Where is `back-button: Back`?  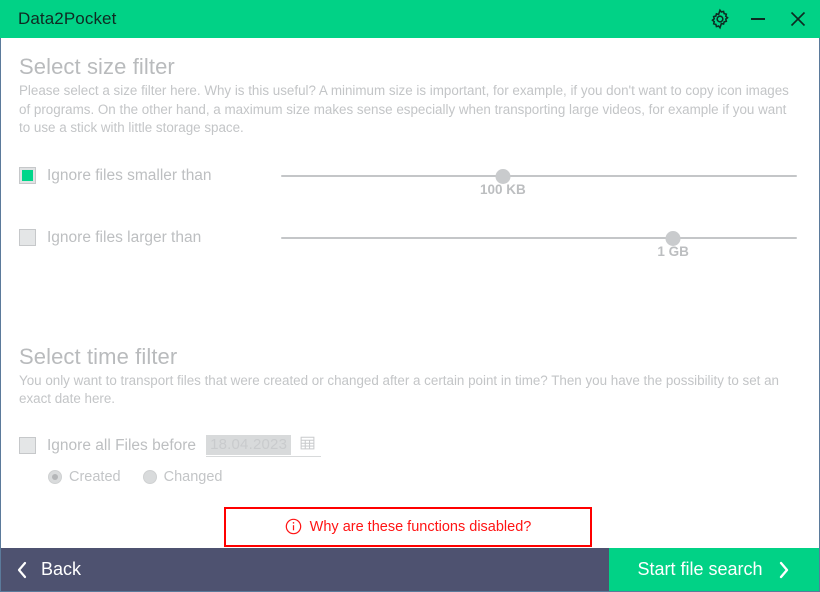 back-button: Back is located at coordinates (41, 569).